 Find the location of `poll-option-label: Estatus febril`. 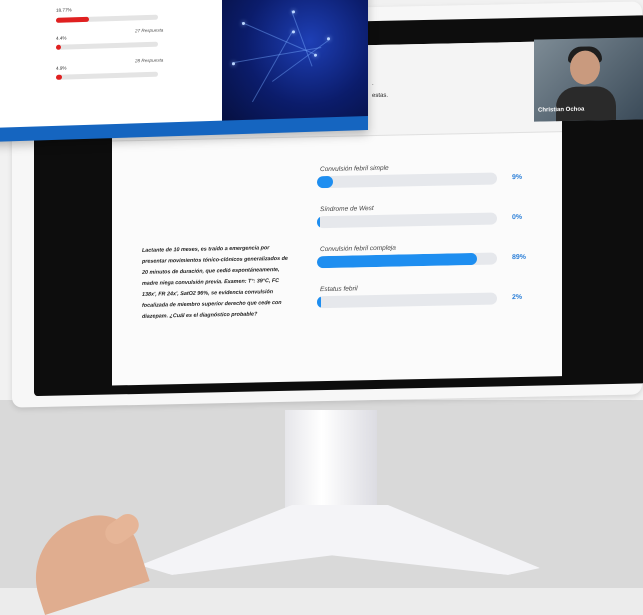

poll-option-label: Estatus febril is located at coordinates (339, 289).